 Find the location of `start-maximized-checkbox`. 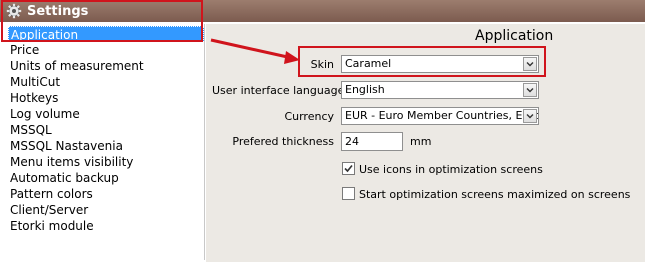

start-maximized-checkbox is located at coordinates (348, 193).